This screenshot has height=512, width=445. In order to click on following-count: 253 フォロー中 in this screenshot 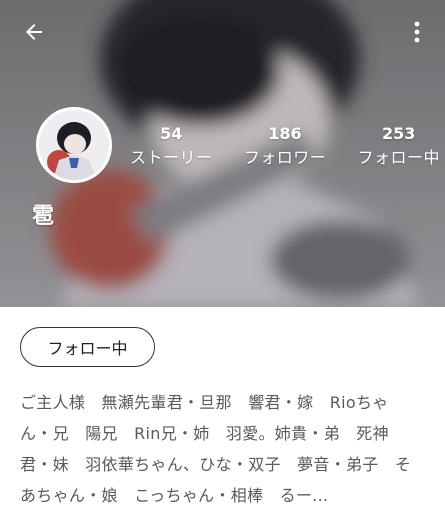, I will do `click(398, 147)`.